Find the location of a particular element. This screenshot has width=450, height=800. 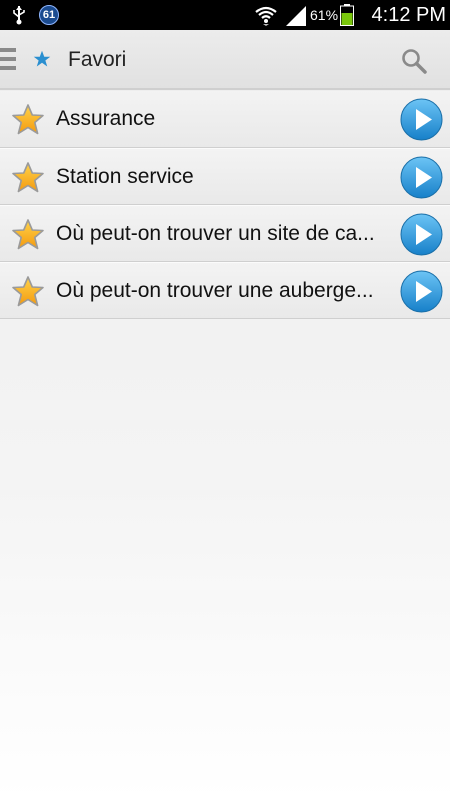

list-item-label: Station service is located at coordinates (125, 176).